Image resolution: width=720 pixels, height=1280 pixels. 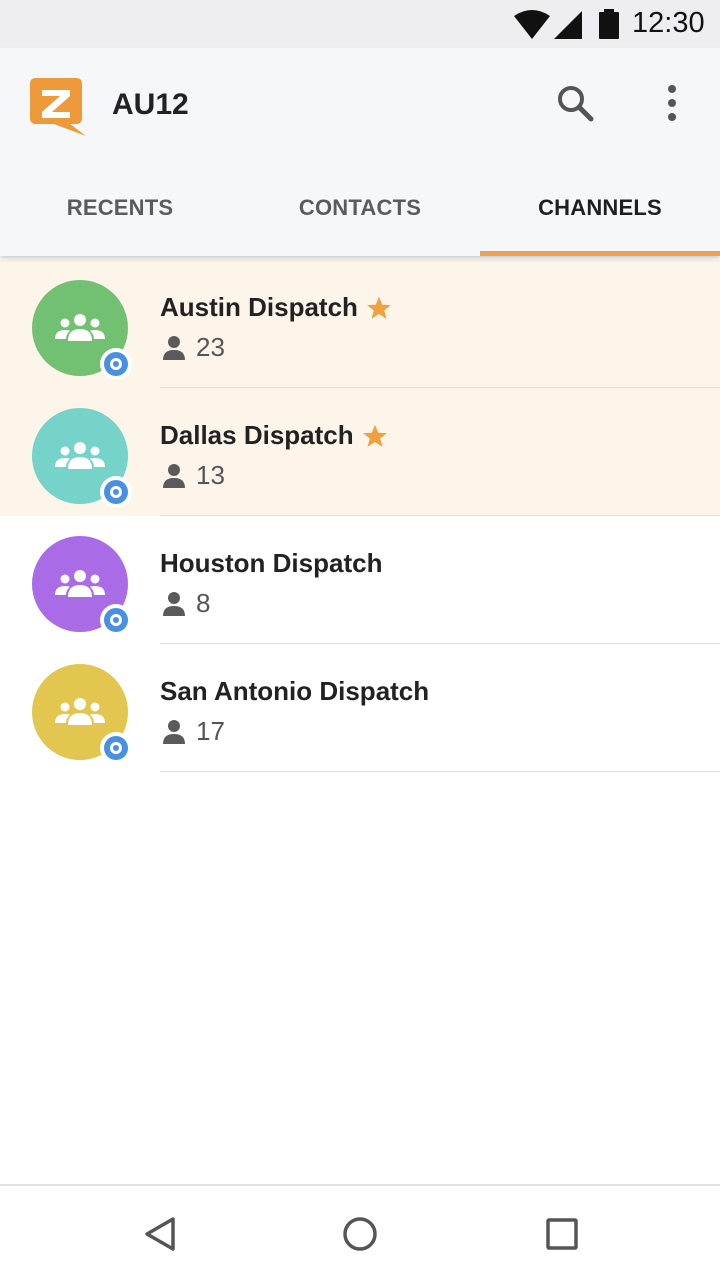 I want to click on member-count-value: 8, so click(x=203, y=603).